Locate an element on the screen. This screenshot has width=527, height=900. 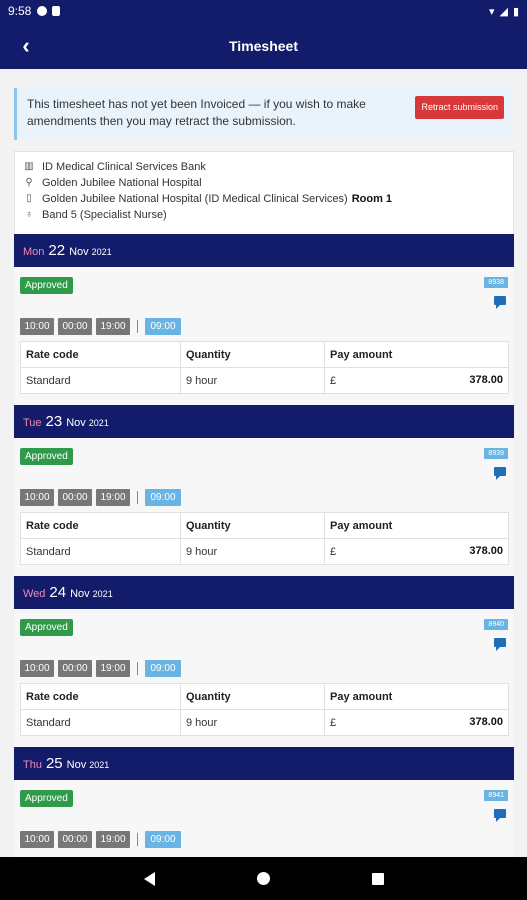
nav-home-button is located at coordinates (264, 879).